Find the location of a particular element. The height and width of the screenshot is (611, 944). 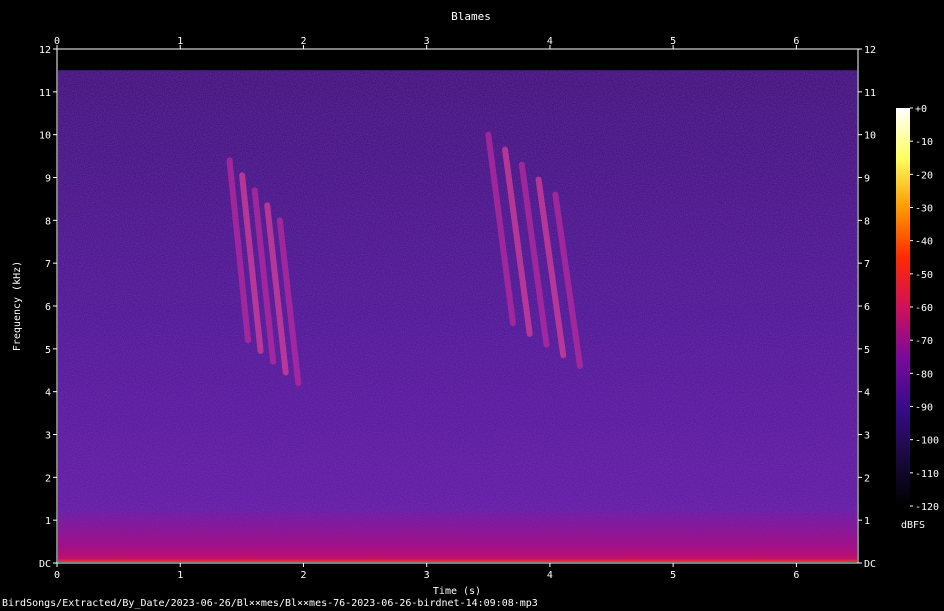

y-tick-label-left: 4 is located at coordinates (48, 393).